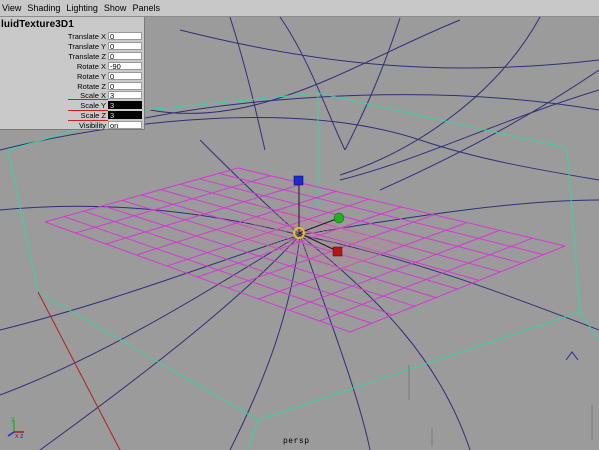  I want to click on channel-row-translate-z: Translate Z 0, so click(72, 56).